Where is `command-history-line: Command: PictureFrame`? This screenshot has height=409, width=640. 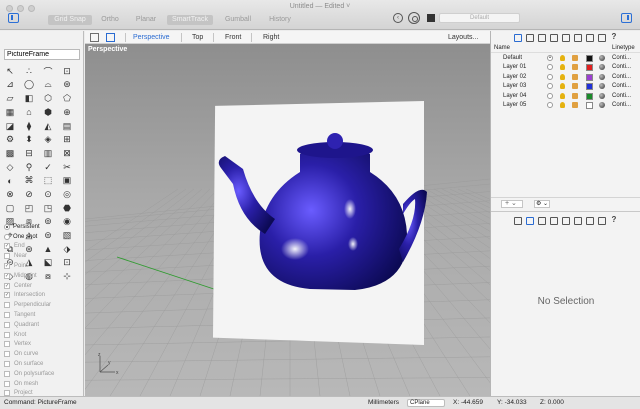
command-history-line: Command: PictureFrame is located at coordinates (40, 403).